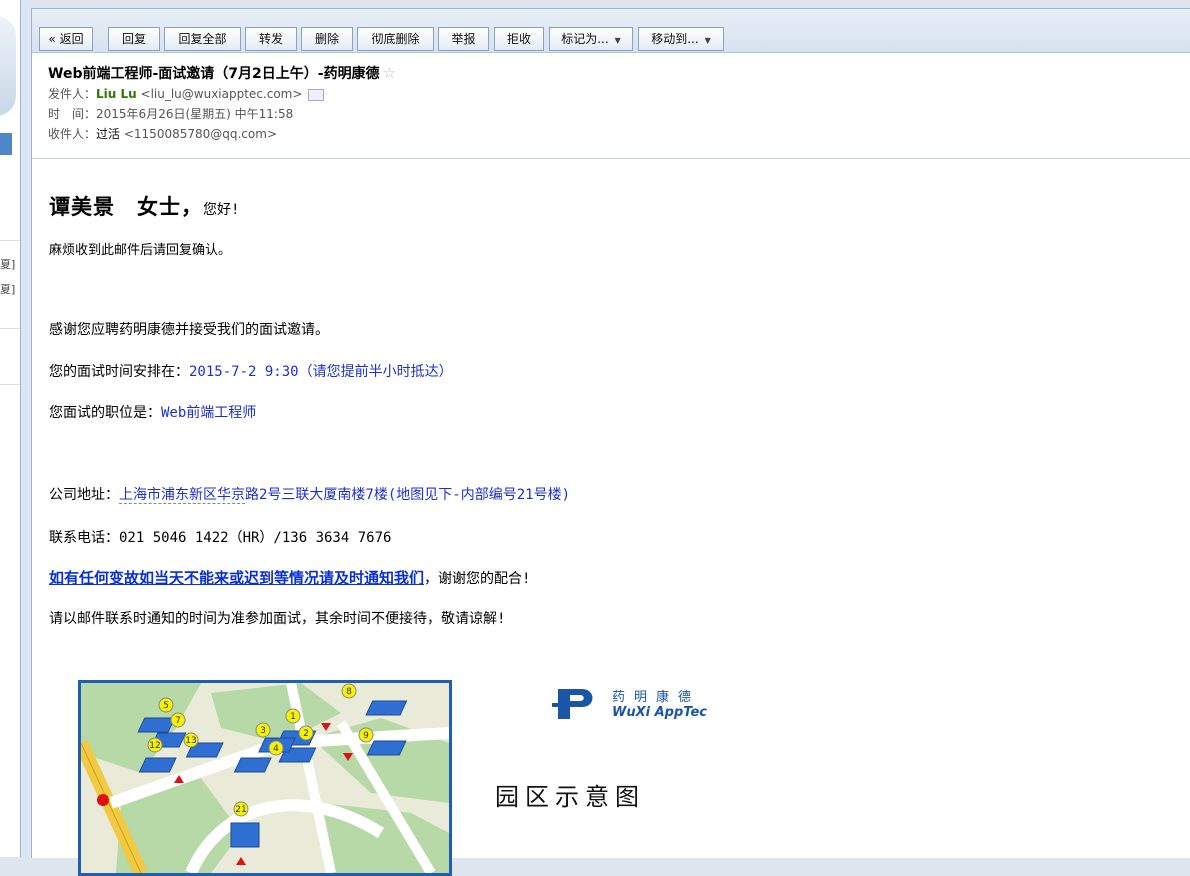 The height and width of the screenshot is (876, 1190). What do you see at coordinates (6, 144) in the screenshot?
I see `sidebar-selected-item` at bounding box center [6, 144].